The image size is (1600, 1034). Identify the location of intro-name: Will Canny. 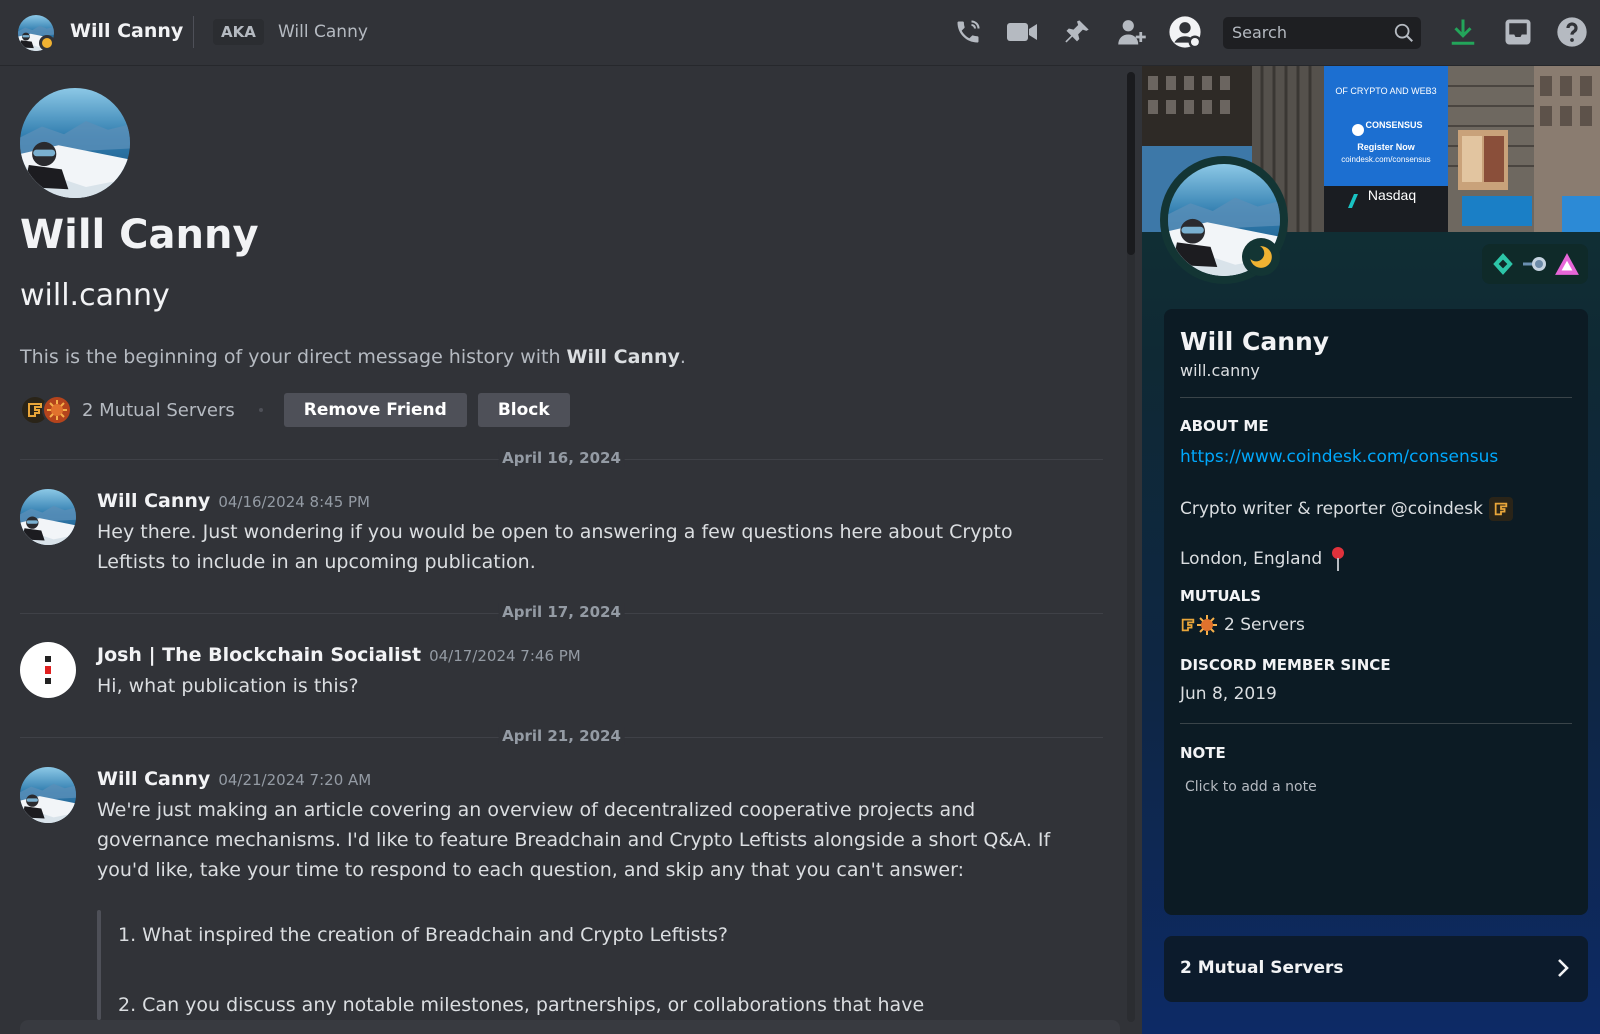
(623, 357).